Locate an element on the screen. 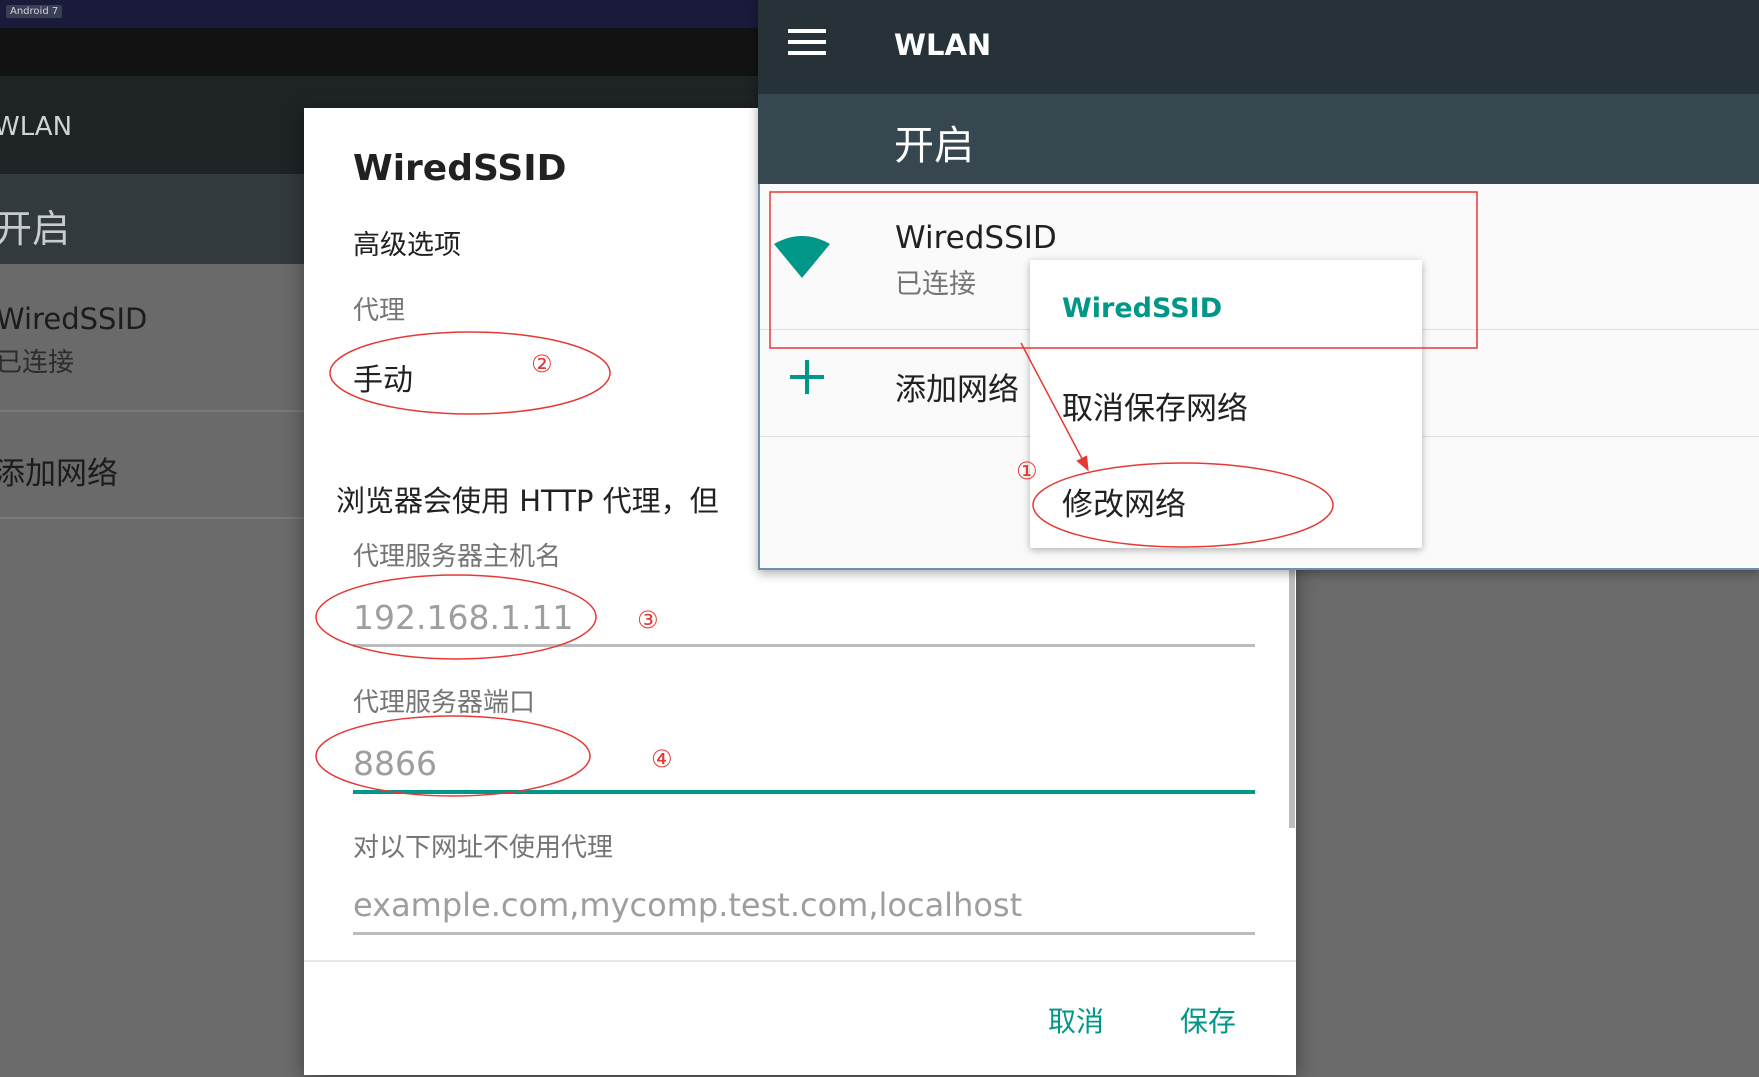 The image size is (1759, 1077). network-status: 已连接 is located at coordinates (935, 284).